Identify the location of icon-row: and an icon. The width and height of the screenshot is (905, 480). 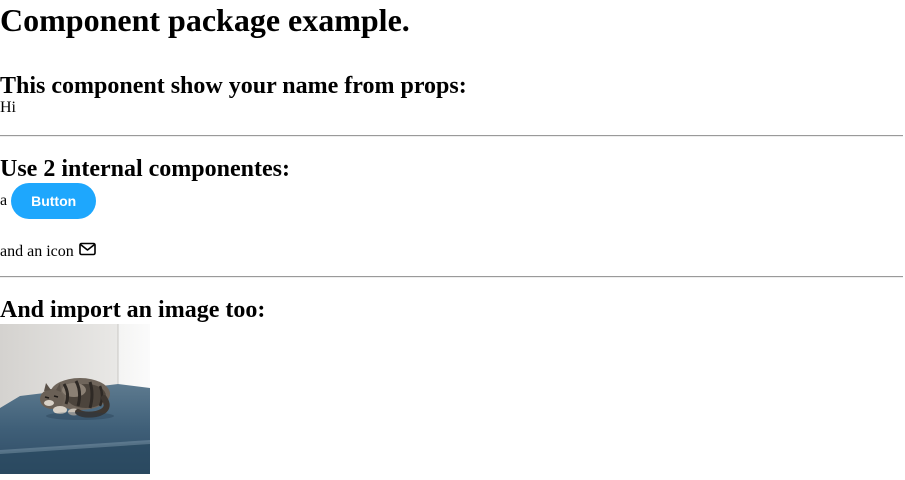
(48, 249).